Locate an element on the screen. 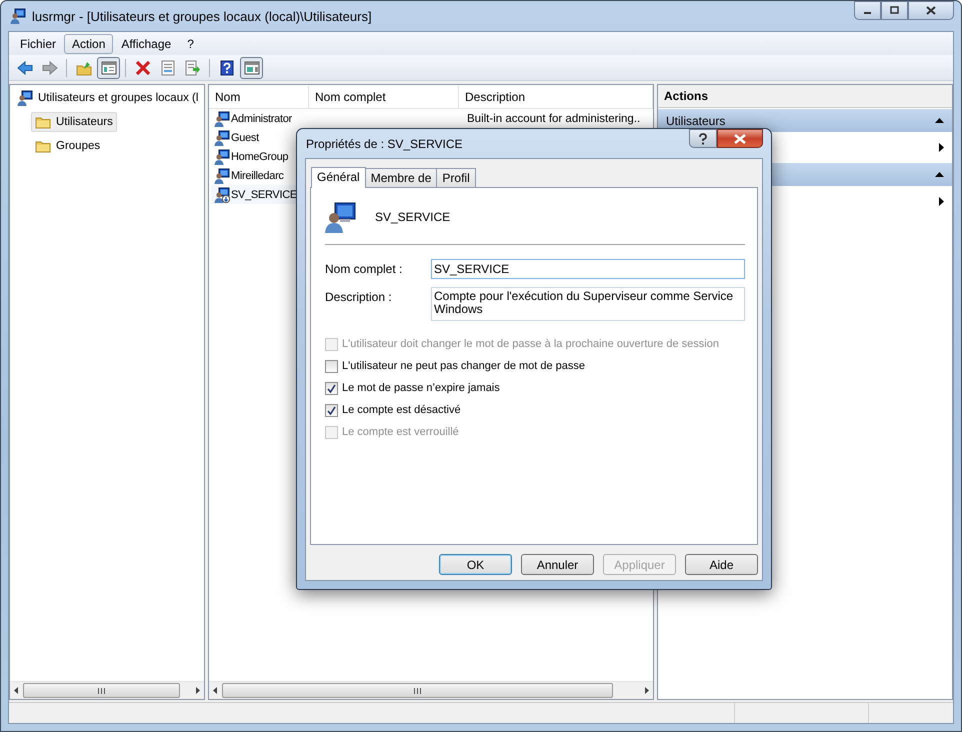 The height and width of the screenshot is (732, 962). user-name: Mireilledarc is located at coordinates (257, 176).